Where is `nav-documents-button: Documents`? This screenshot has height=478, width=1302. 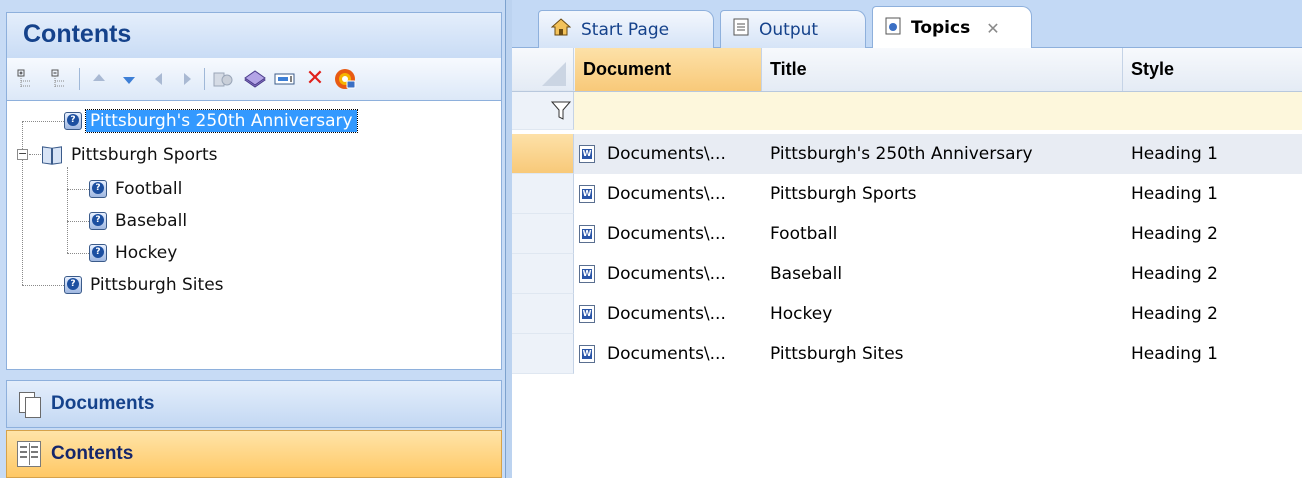
nav-documents-button: Documents is located at coordinates (254, 404).